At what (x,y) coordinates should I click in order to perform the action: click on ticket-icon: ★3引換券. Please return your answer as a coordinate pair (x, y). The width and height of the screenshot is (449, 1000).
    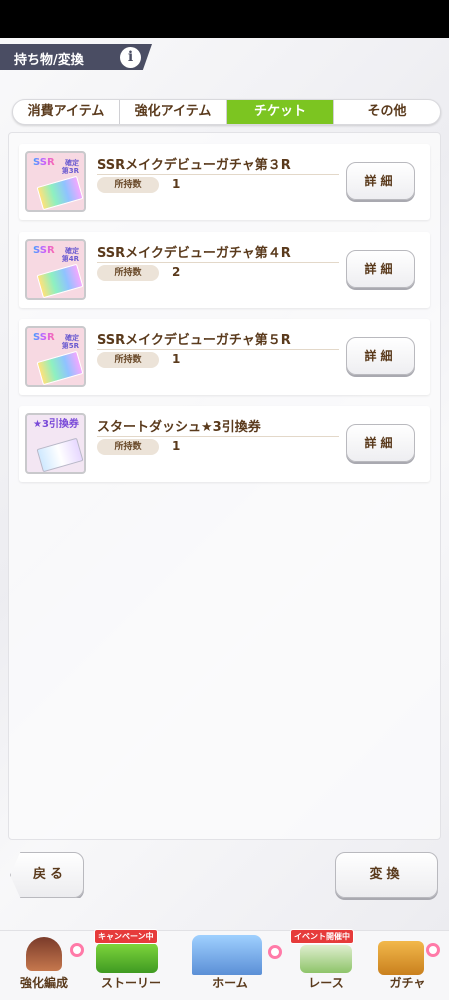
    Looking at the image, I should click on (55, 443).